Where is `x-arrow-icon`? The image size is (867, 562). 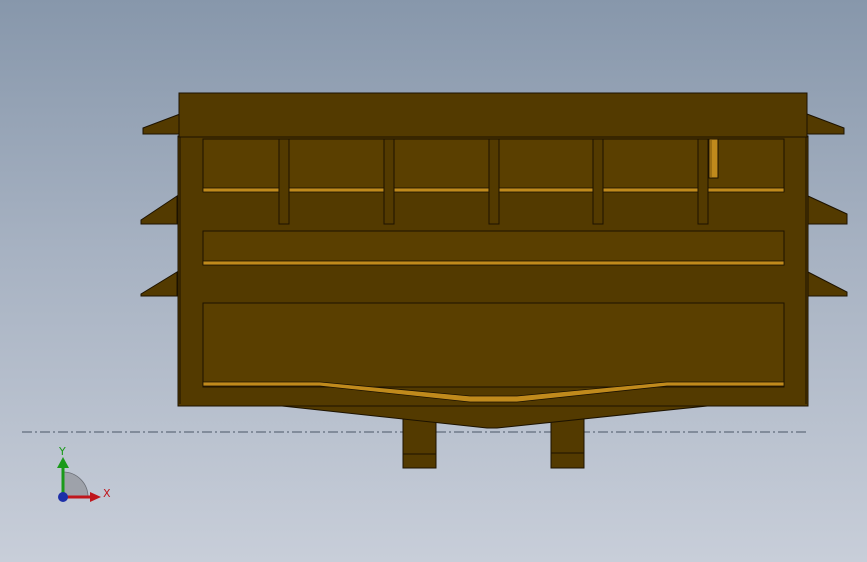 x-arrow-icon is located at coordinates (95, 497).